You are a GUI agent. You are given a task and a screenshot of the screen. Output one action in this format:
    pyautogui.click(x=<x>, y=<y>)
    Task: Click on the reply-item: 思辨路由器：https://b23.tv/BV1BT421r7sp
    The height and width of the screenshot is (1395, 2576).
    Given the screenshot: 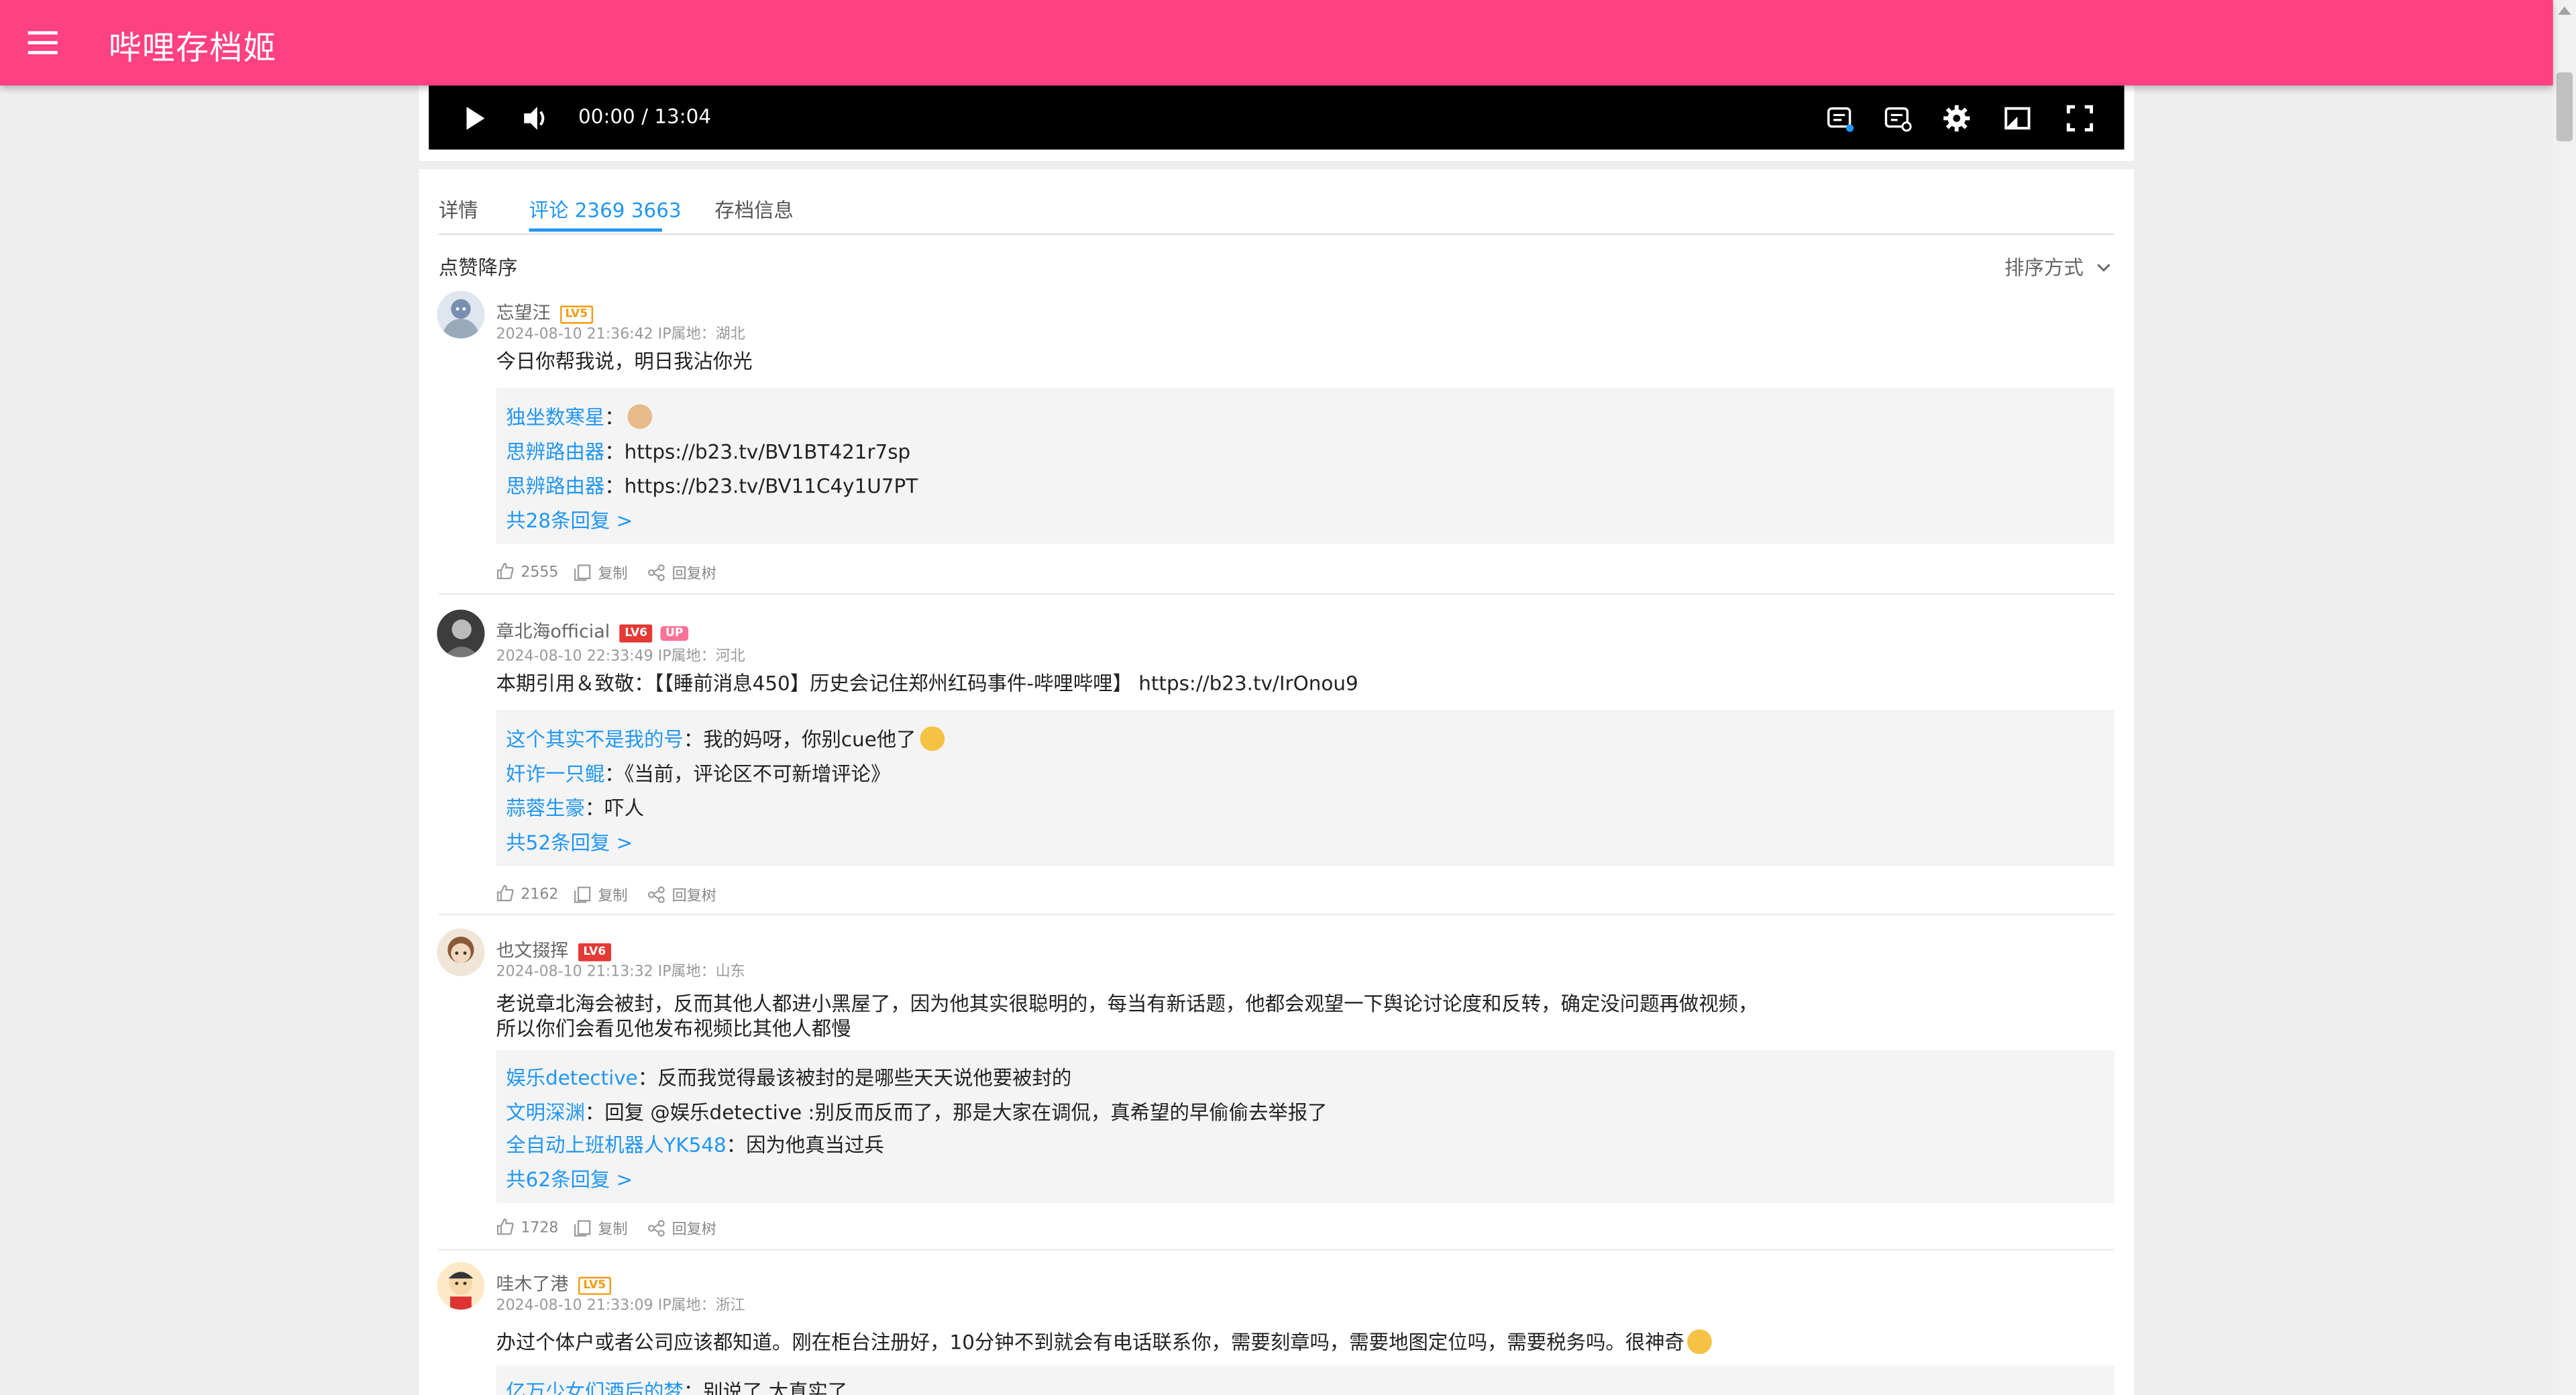 What is the action you would take?
    pyautogui.click(x=708, y=451)
    